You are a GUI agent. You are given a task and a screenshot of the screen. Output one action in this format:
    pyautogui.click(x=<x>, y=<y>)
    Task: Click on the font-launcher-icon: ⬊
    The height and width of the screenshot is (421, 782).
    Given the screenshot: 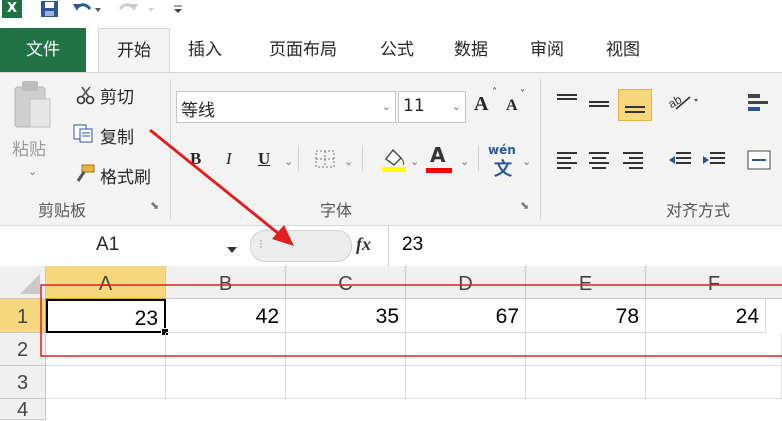 What is the action you would take?
    pyautogui.click(x=524, y=205)
    